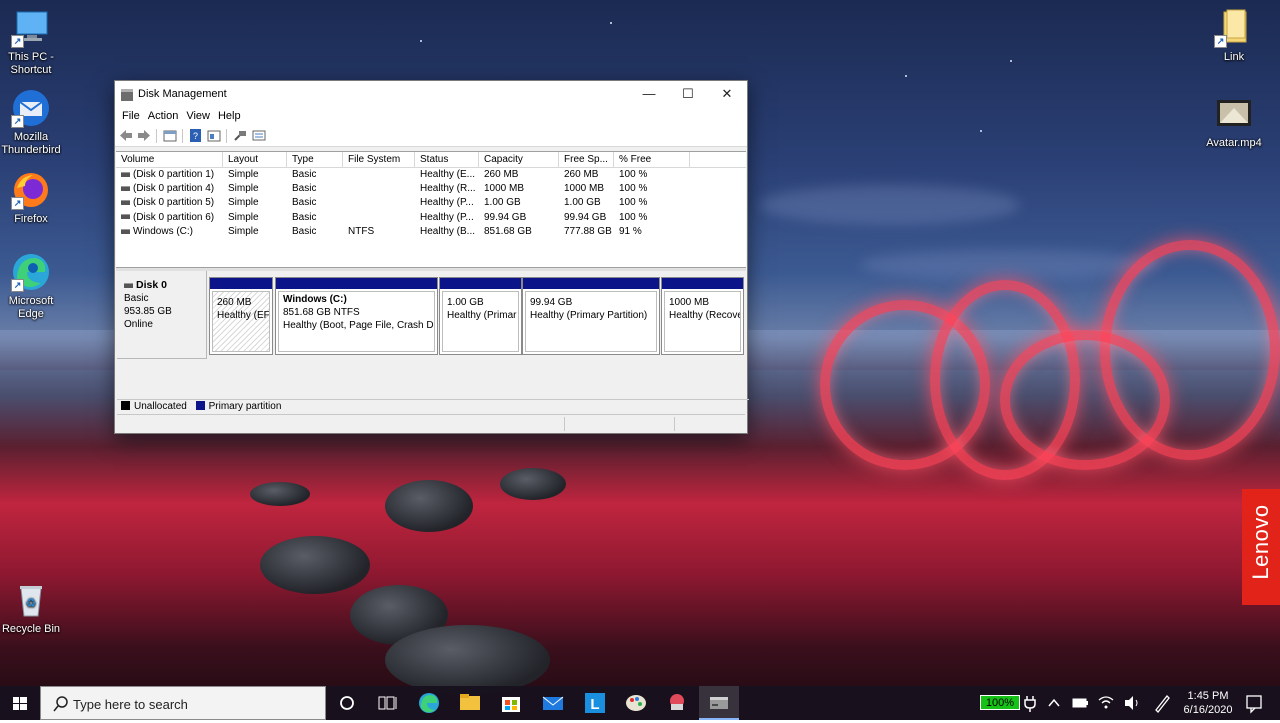  I want to click on taskbar-edge, so click(429, 703).